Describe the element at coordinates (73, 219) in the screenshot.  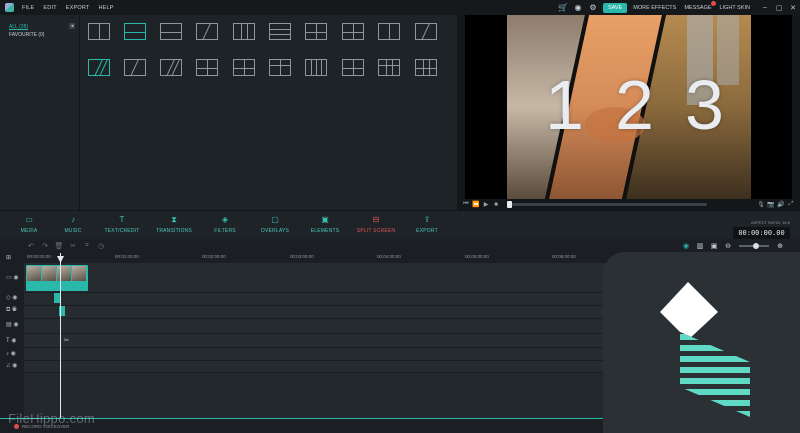
I see `music-note-icon: ♪` at that location.